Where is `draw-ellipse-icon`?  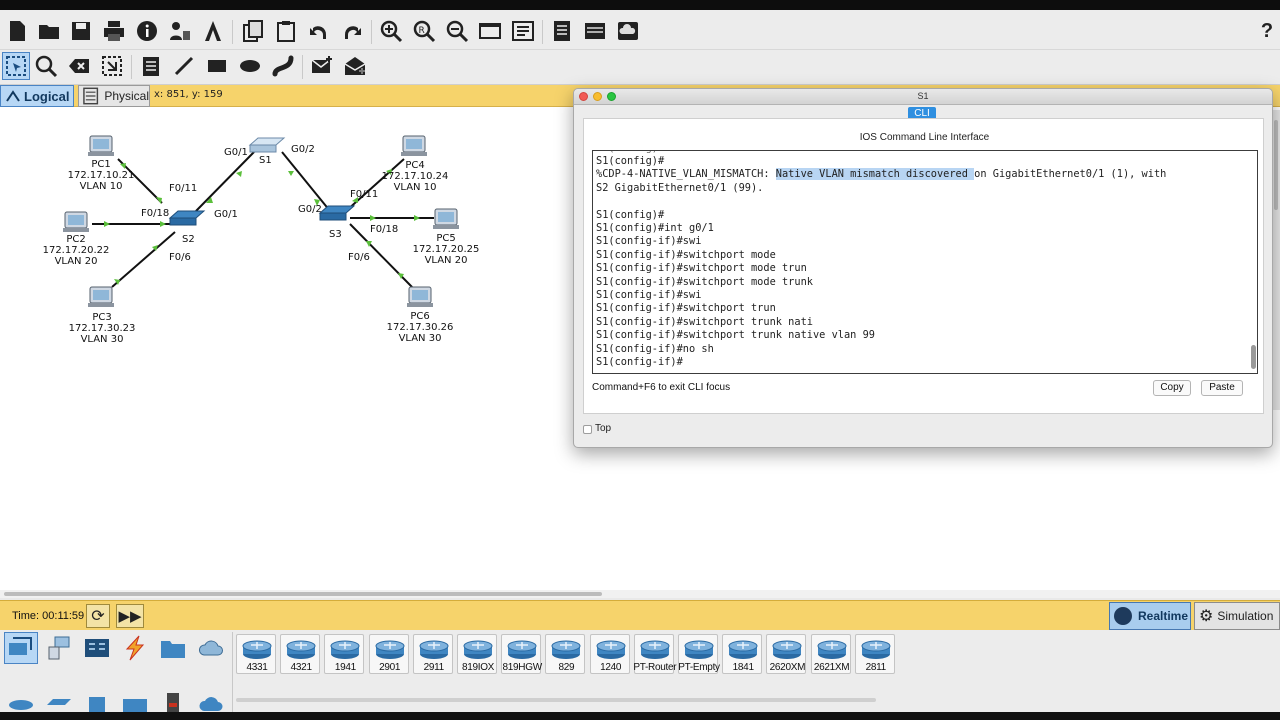 draw-ellipse-icon is located at coordinates (250, 66).